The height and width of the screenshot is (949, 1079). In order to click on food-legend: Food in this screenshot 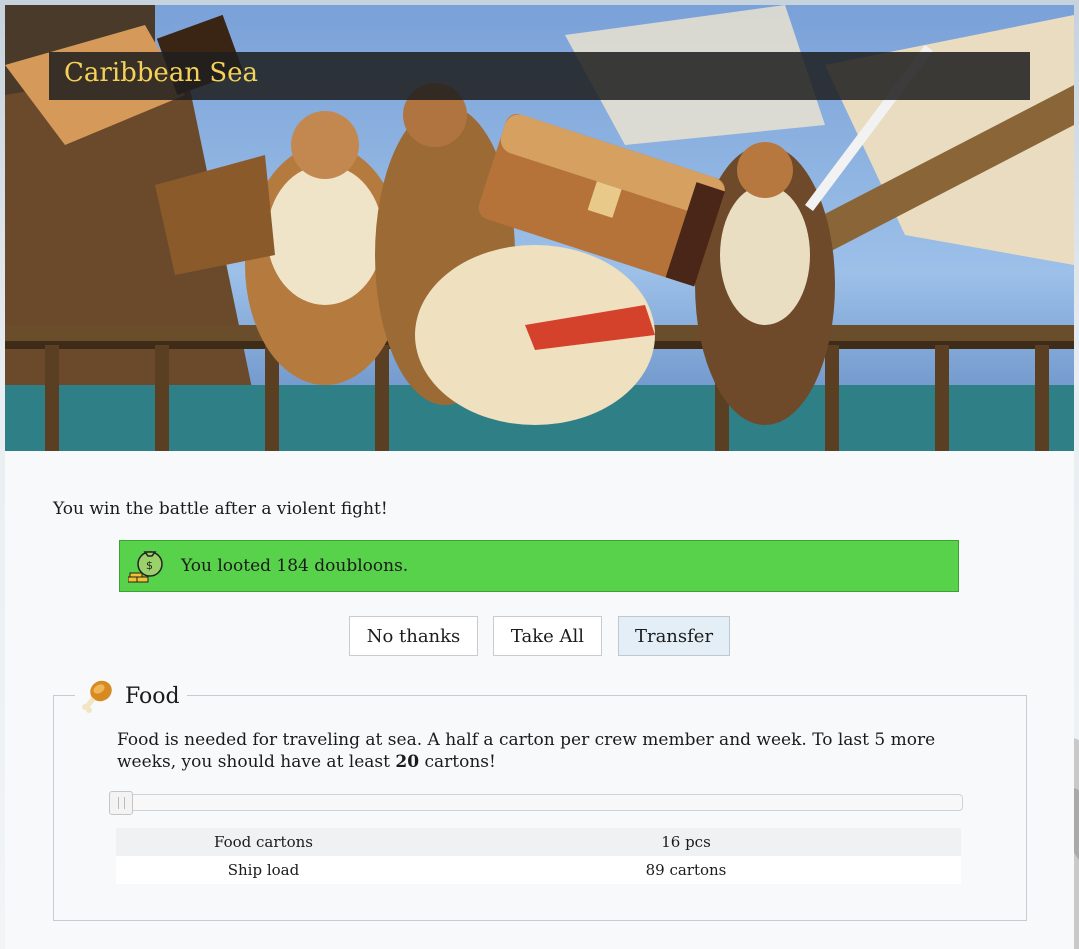, I will do `click(131, 696)`.